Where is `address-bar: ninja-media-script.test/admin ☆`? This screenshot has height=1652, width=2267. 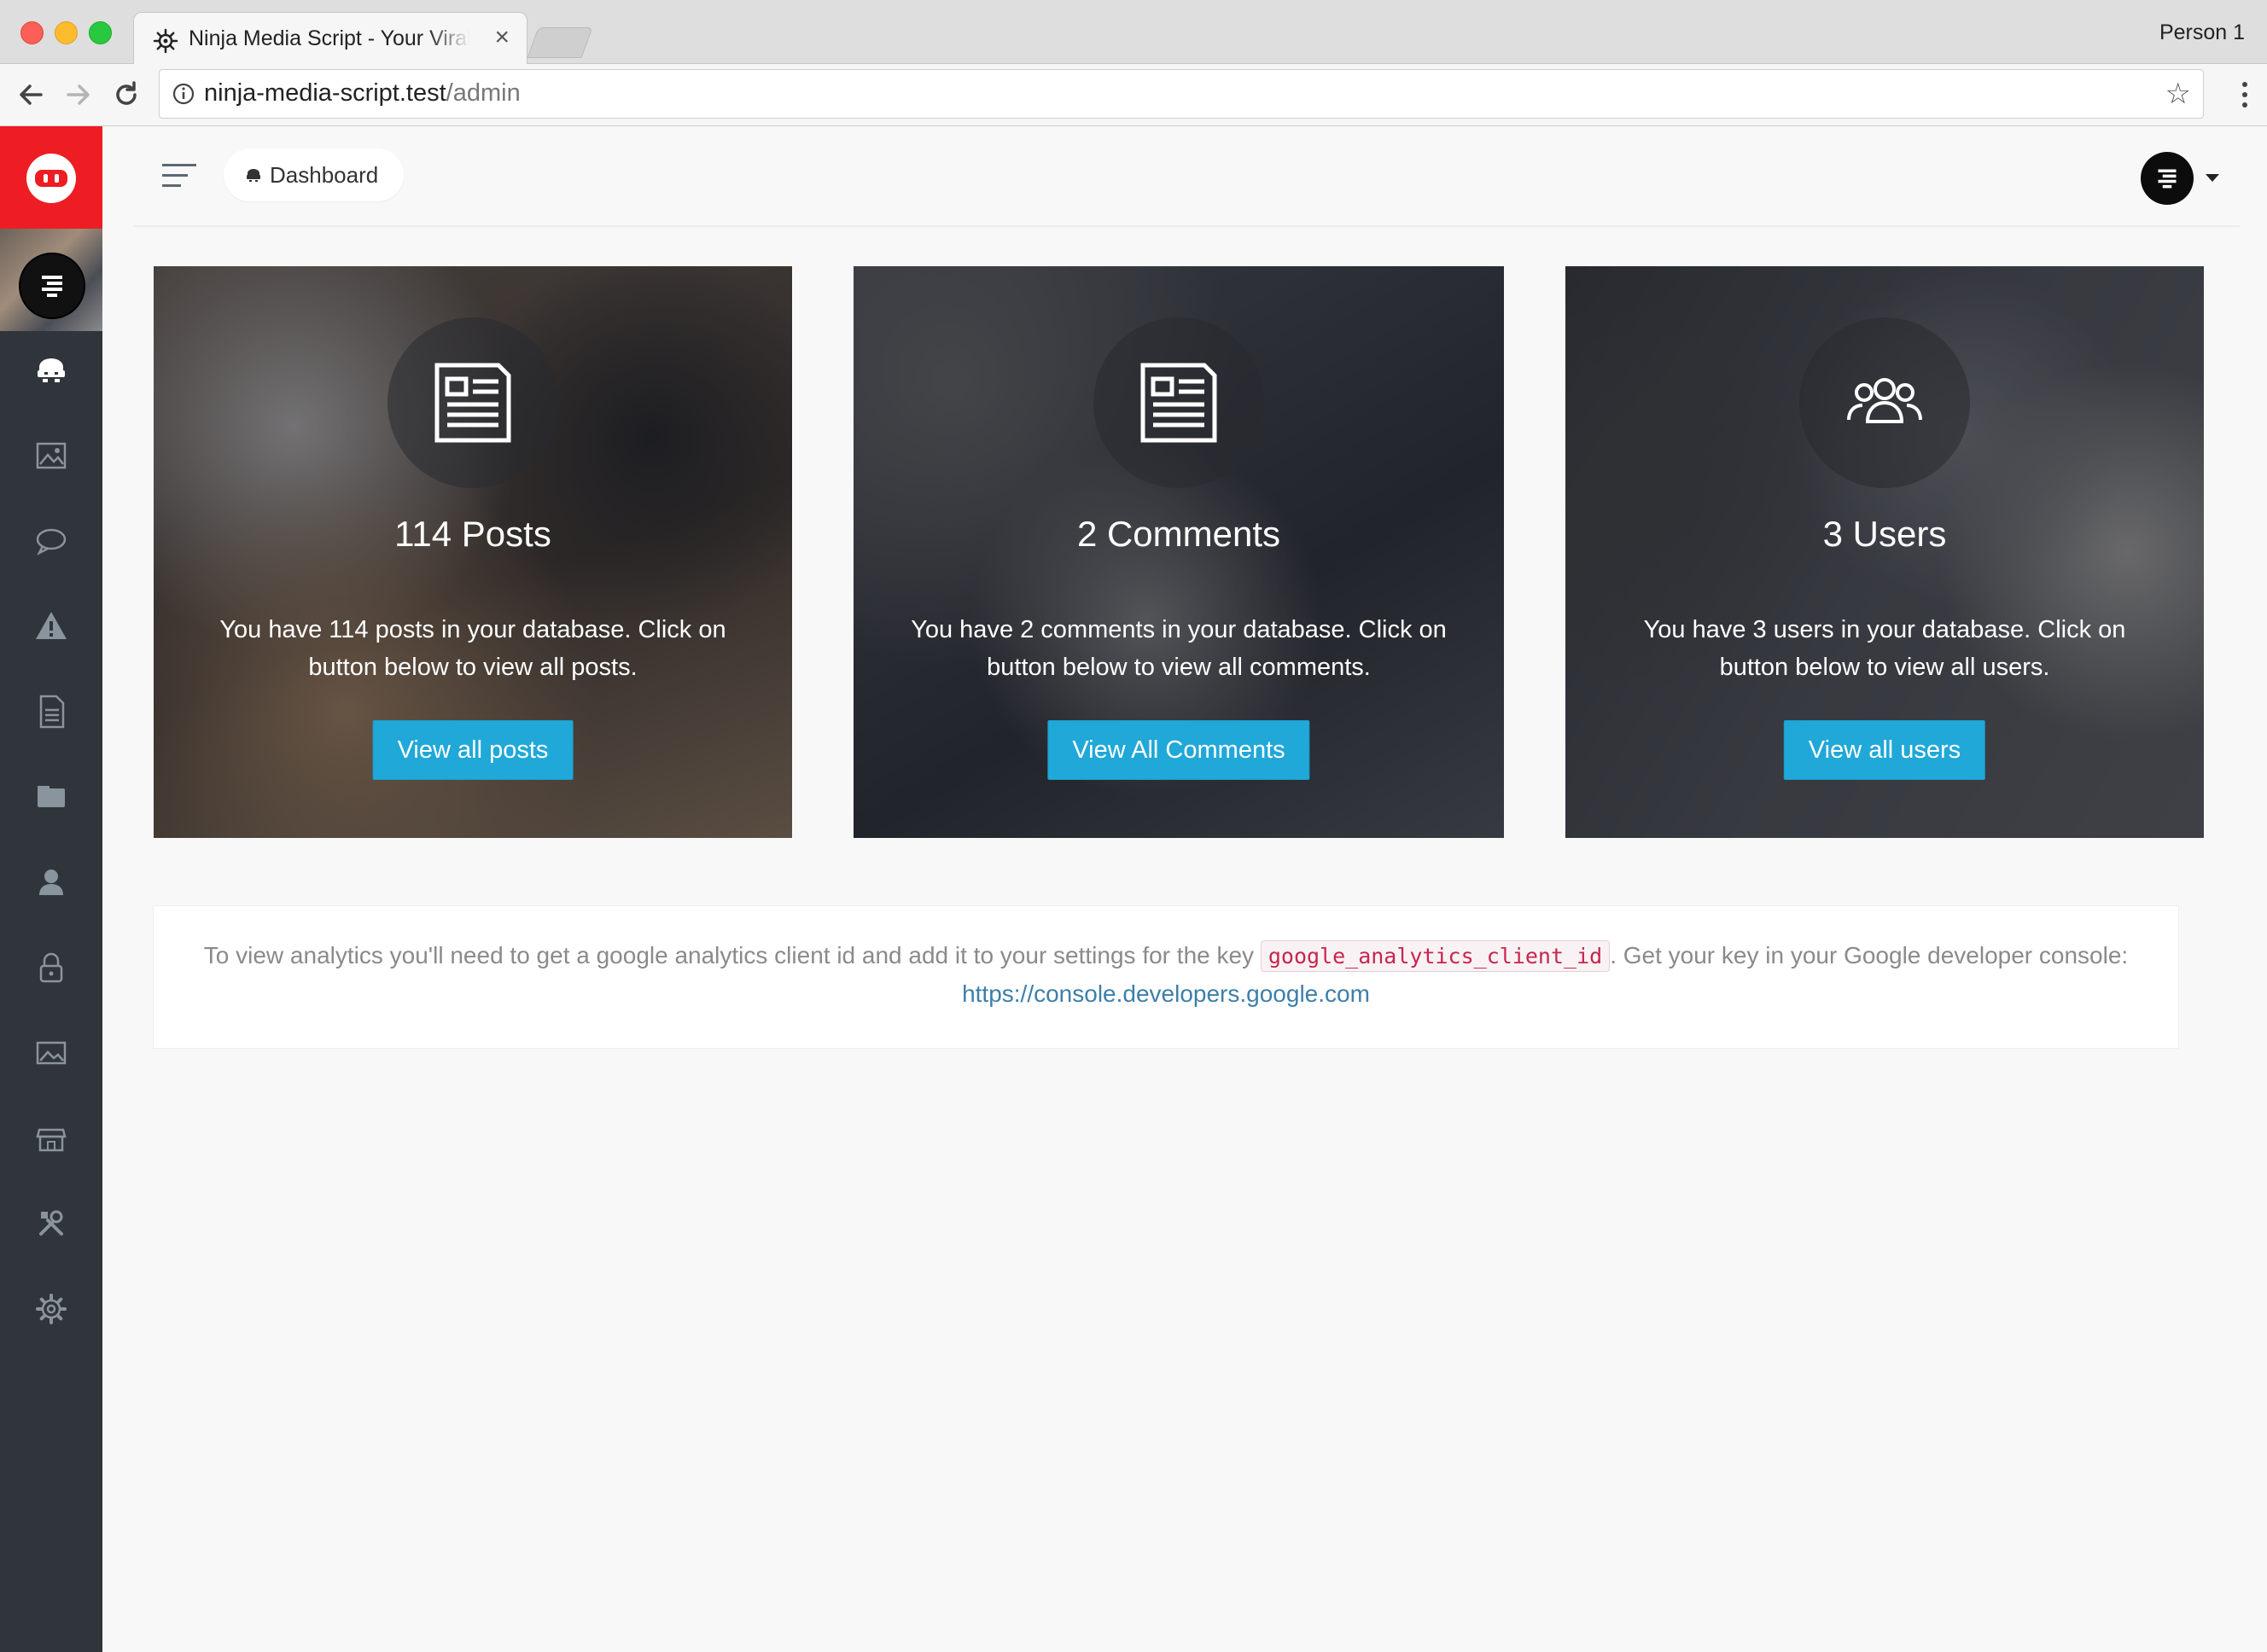 address-bar: ninja-media-script.test/admin ☆ is located at coordinates (1181, 94).